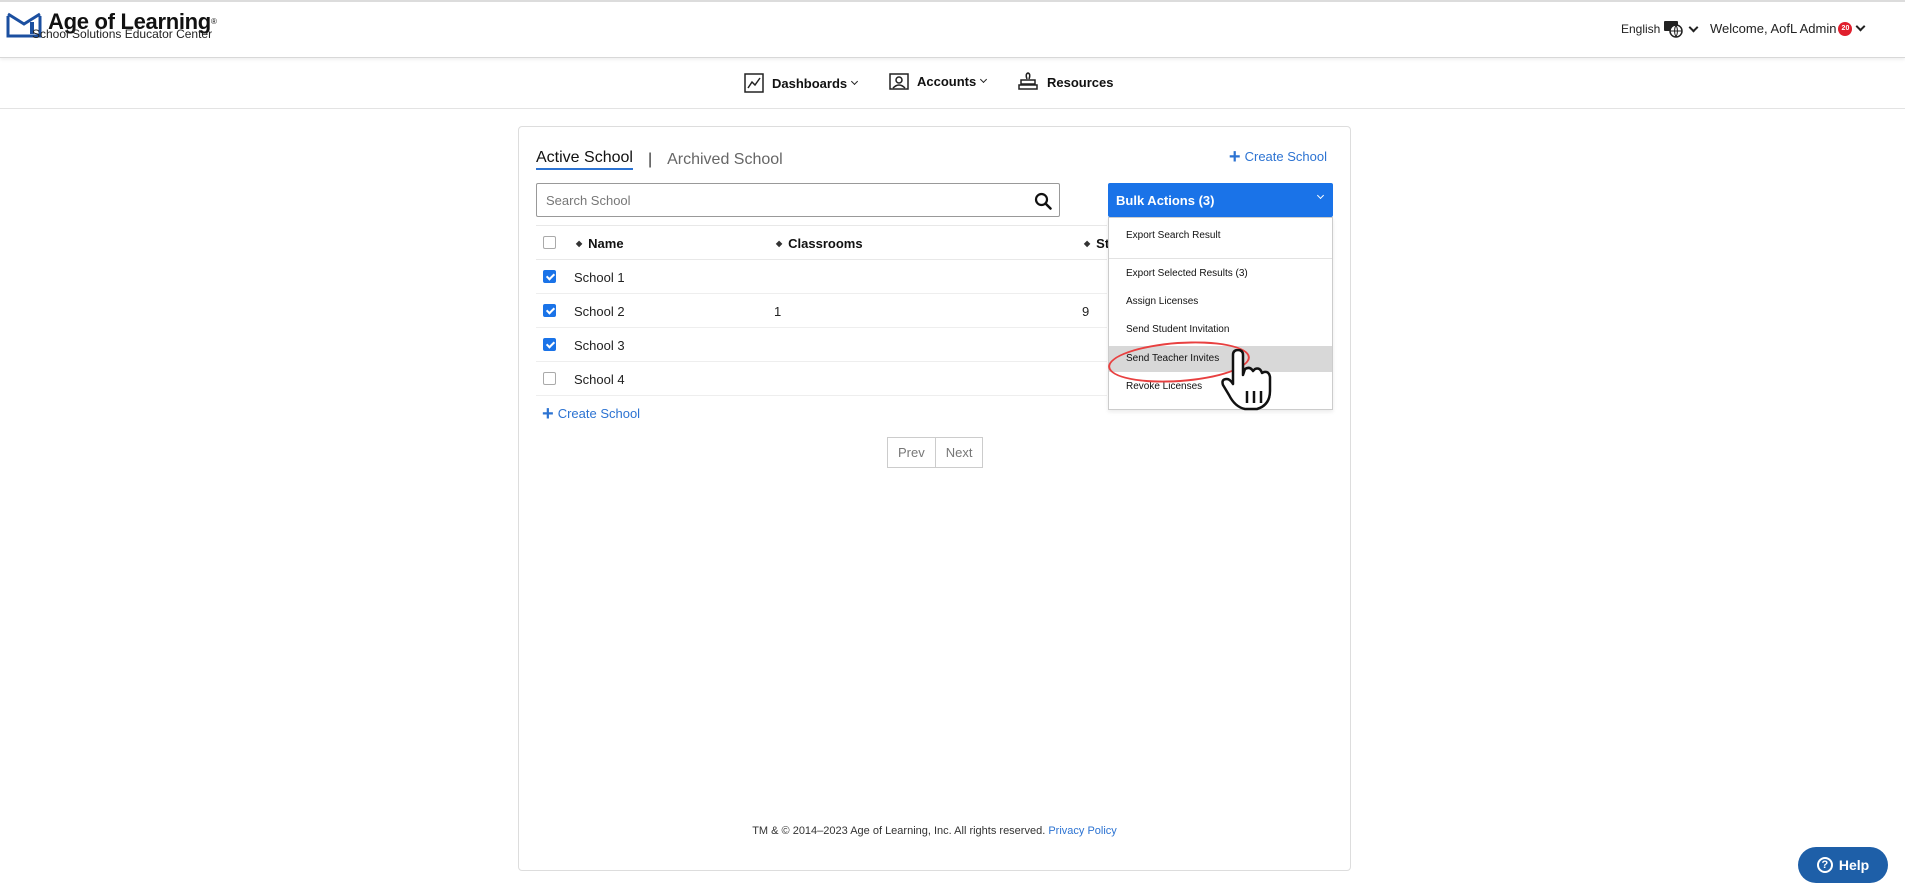  I want to click on menu-item-assign-licenses: Assign Licenses, so click(1220, 302).